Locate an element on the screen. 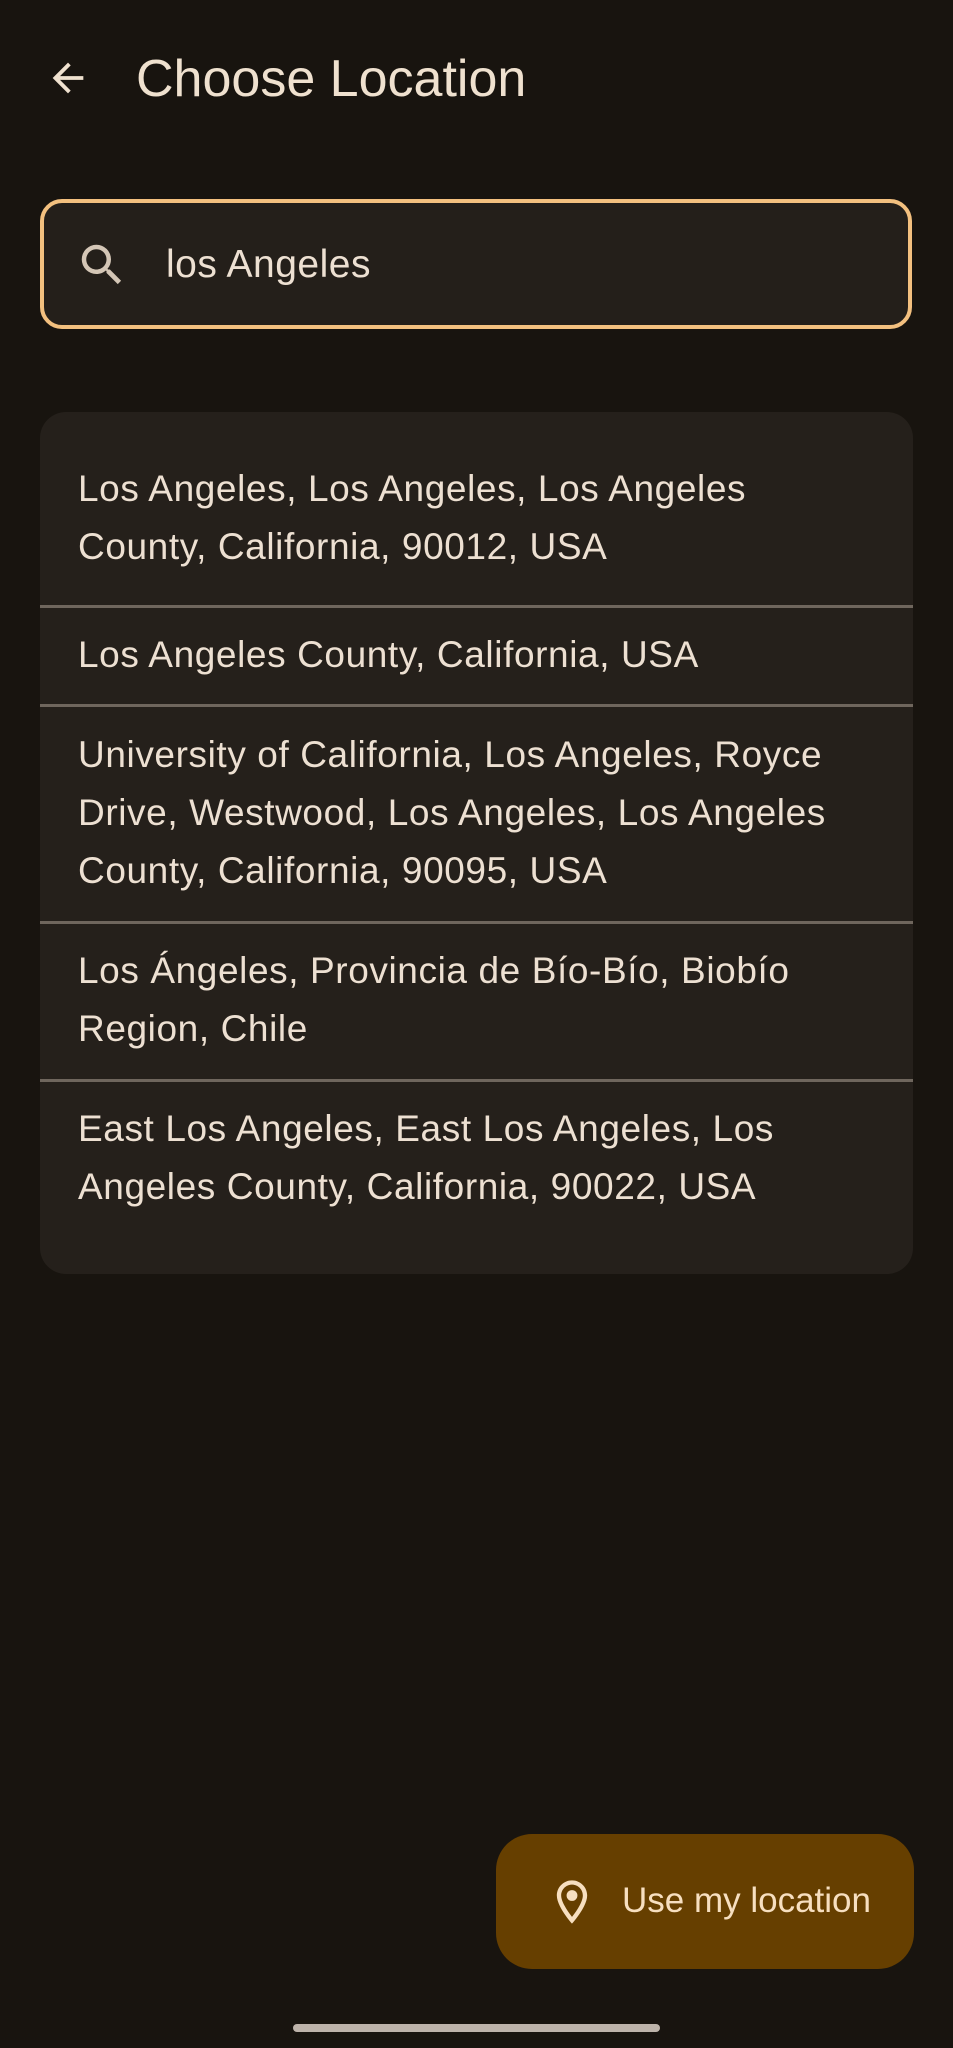  result-text: Los Angeles, Los Angeles, Los Angeles is located at coordinates (412, 488).